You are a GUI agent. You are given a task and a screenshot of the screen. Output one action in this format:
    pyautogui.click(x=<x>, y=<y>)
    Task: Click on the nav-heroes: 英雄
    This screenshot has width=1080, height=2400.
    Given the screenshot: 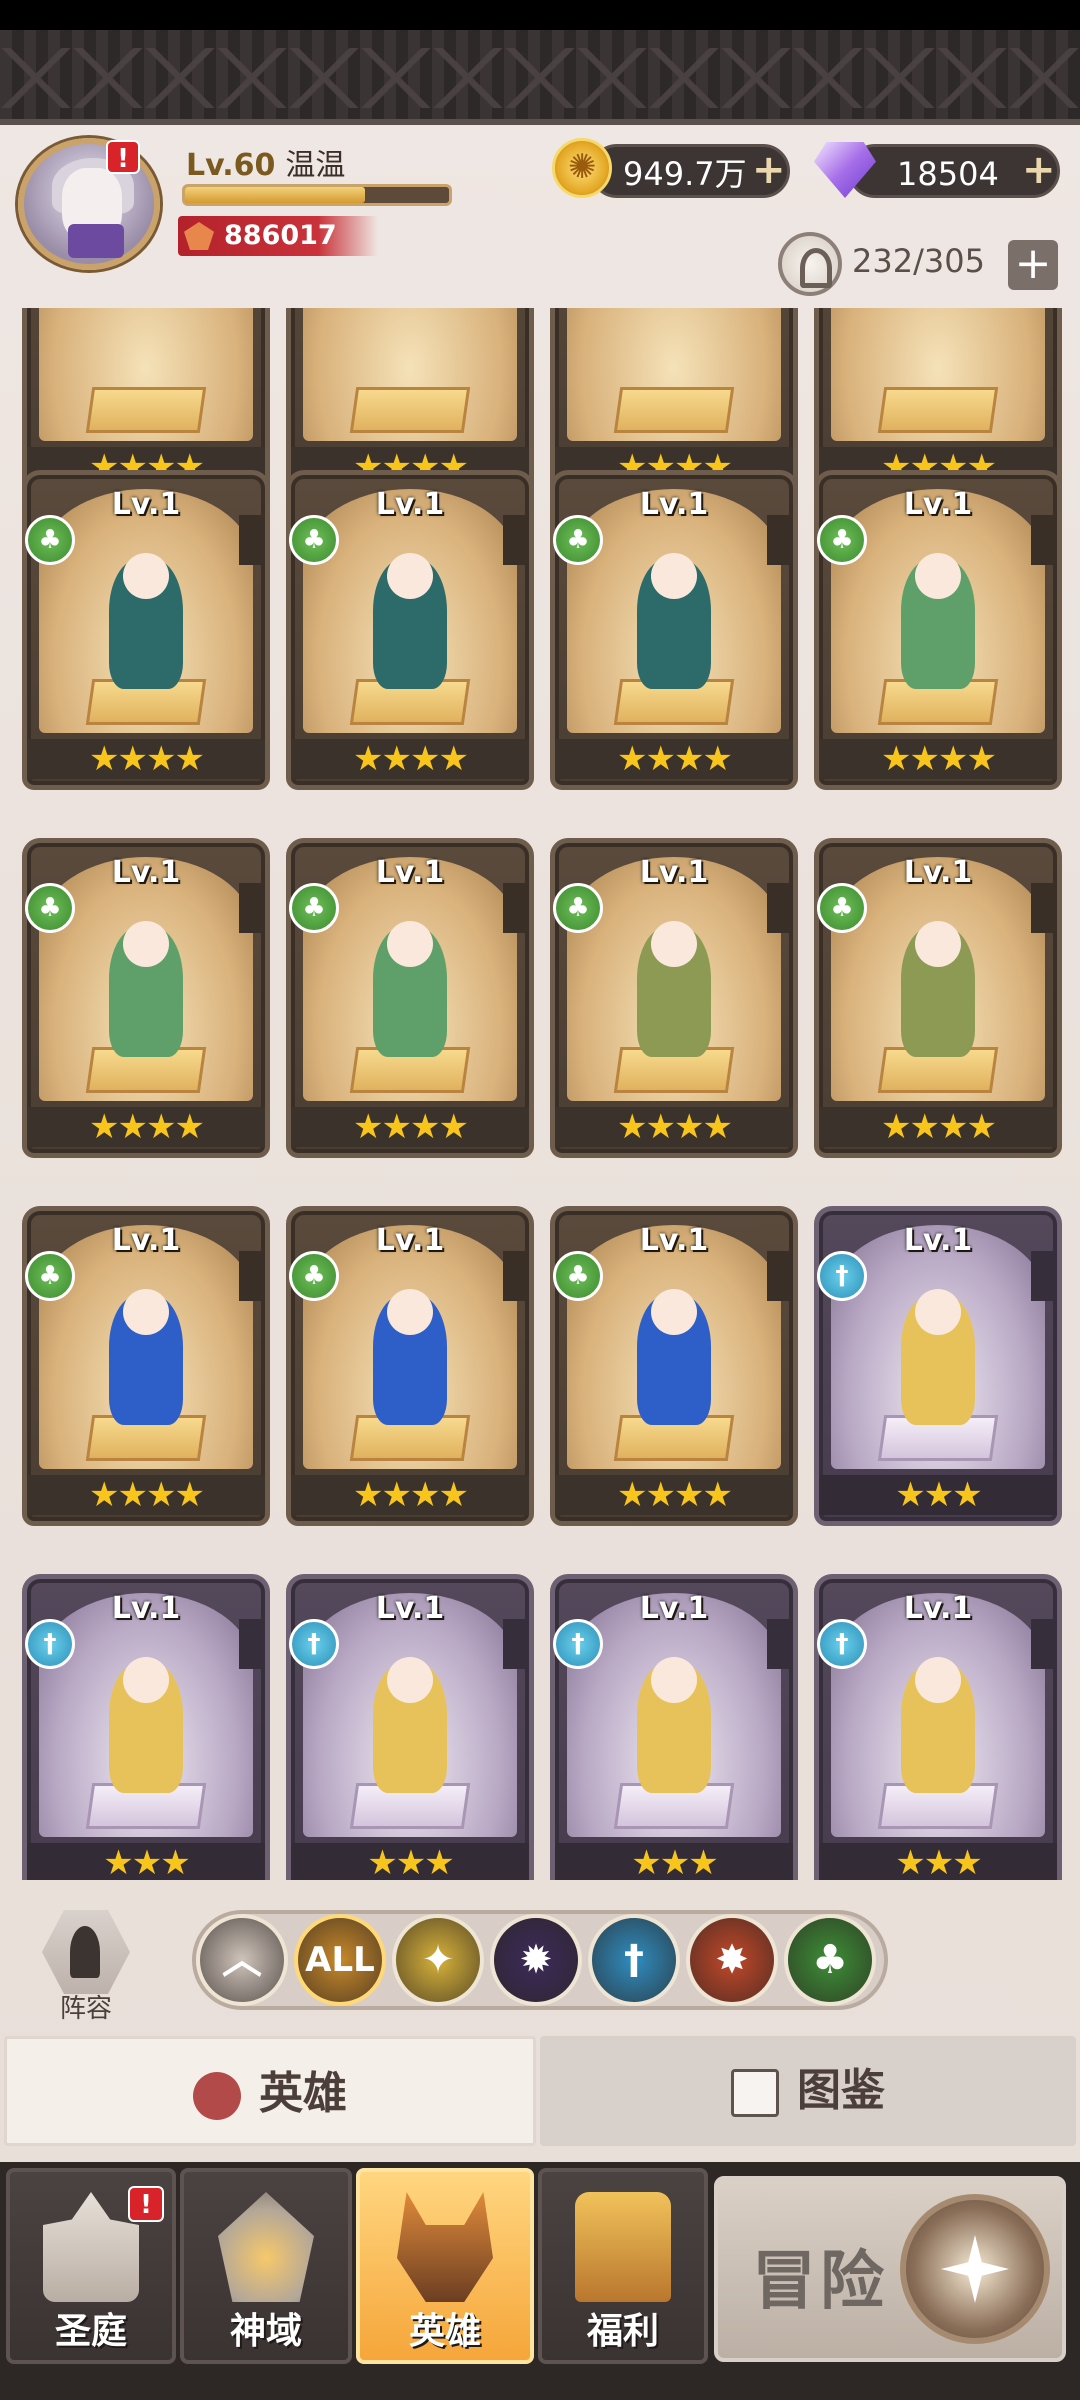 What is the action you would take?
    pyautogui.click(x=445, y=2266)
    